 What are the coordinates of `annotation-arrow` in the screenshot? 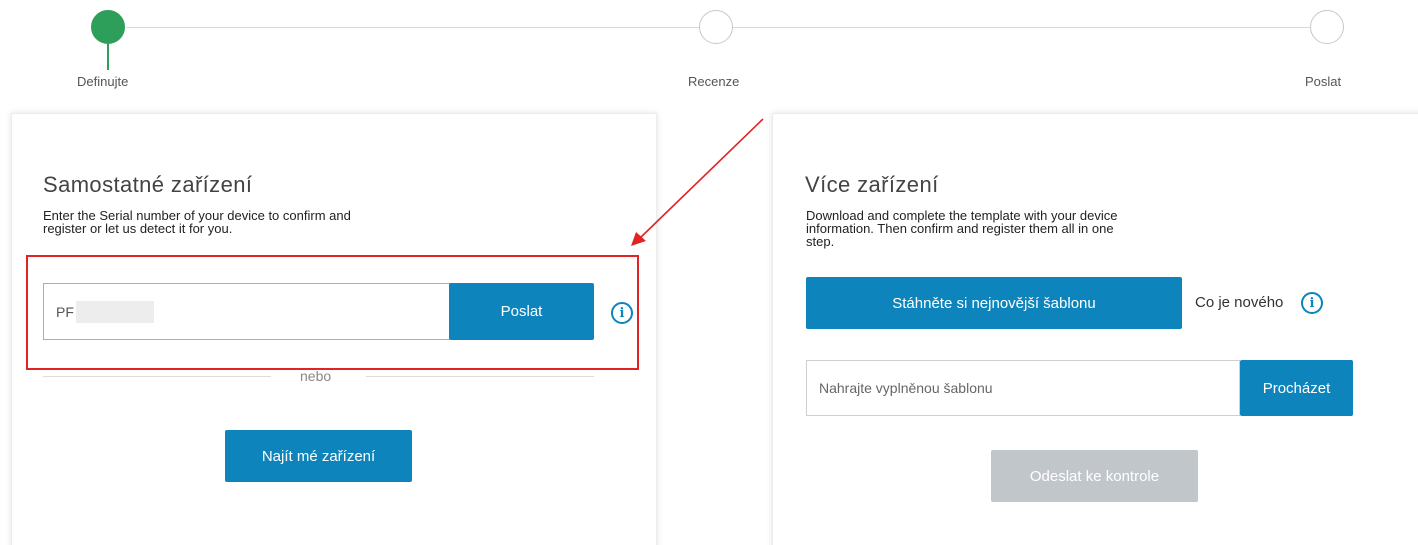 It's located at (697, 182).